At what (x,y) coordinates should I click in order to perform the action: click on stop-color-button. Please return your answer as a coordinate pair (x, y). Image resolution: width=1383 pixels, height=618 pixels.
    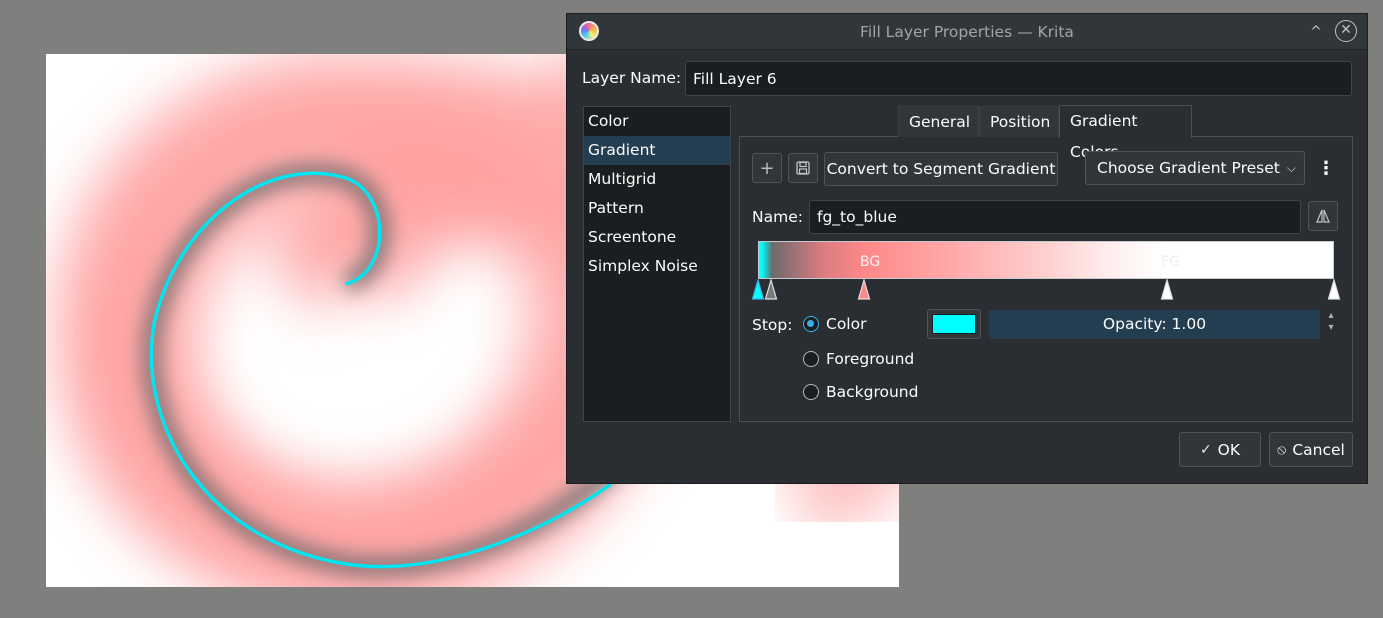
    Looking at the image, I should click on (954, 324).